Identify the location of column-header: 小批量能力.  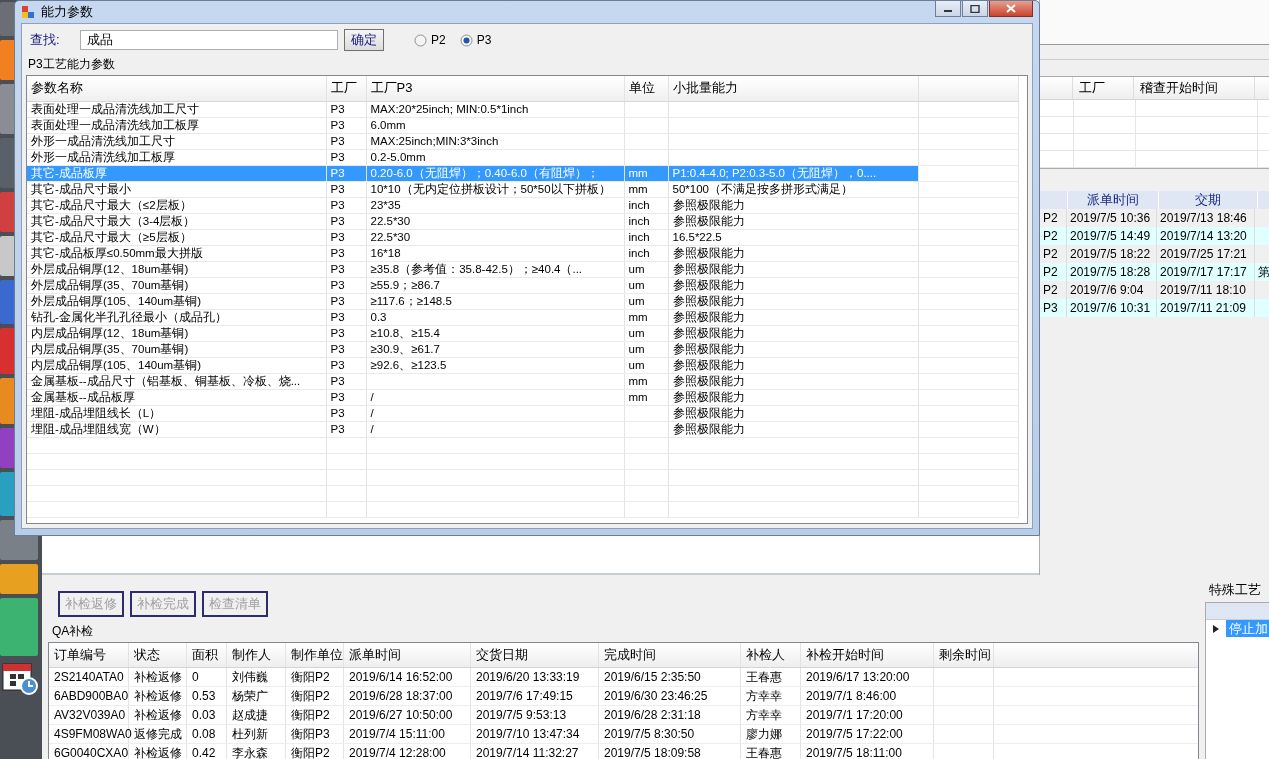
(793, 88).